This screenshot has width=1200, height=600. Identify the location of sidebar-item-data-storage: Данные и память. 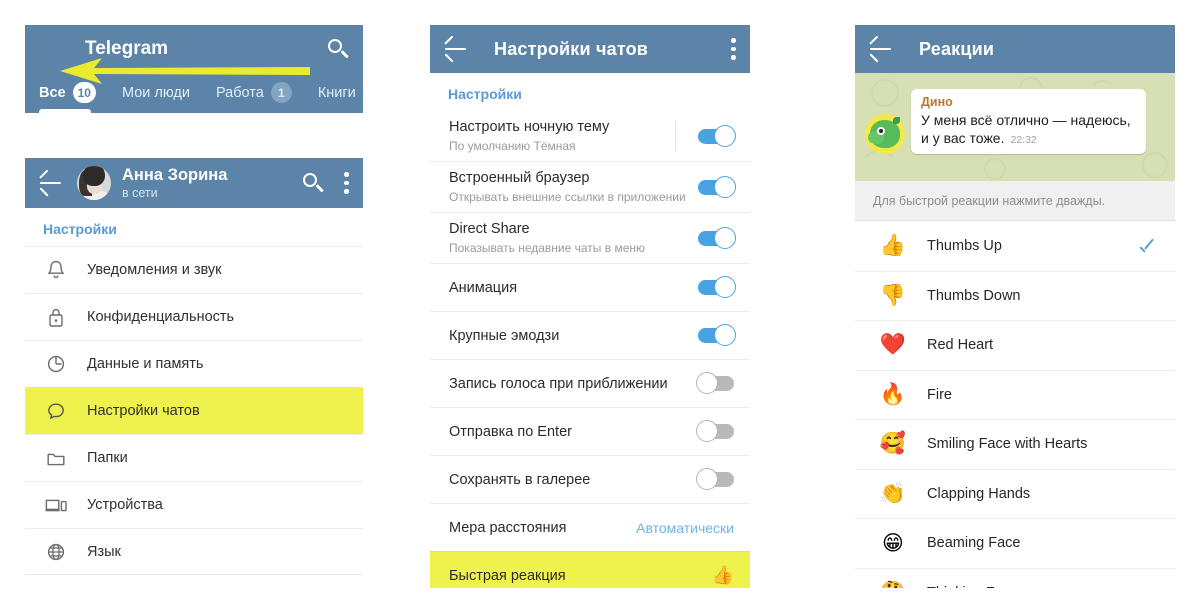
(194, 363).